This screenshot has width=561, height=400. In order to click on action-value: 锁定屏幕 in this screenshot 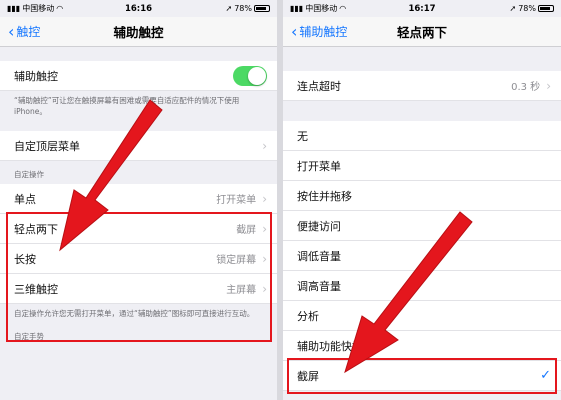, I will do `click(236, 260)`.